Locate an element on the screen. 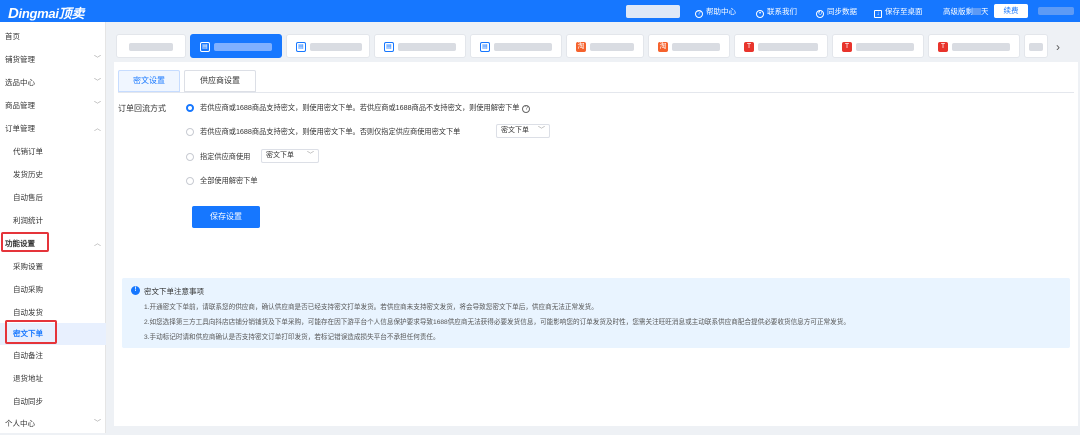 The width and height of the screenshot is (1080, 435). version-info: 高级版剩天 is located at coordinates (966, 11).